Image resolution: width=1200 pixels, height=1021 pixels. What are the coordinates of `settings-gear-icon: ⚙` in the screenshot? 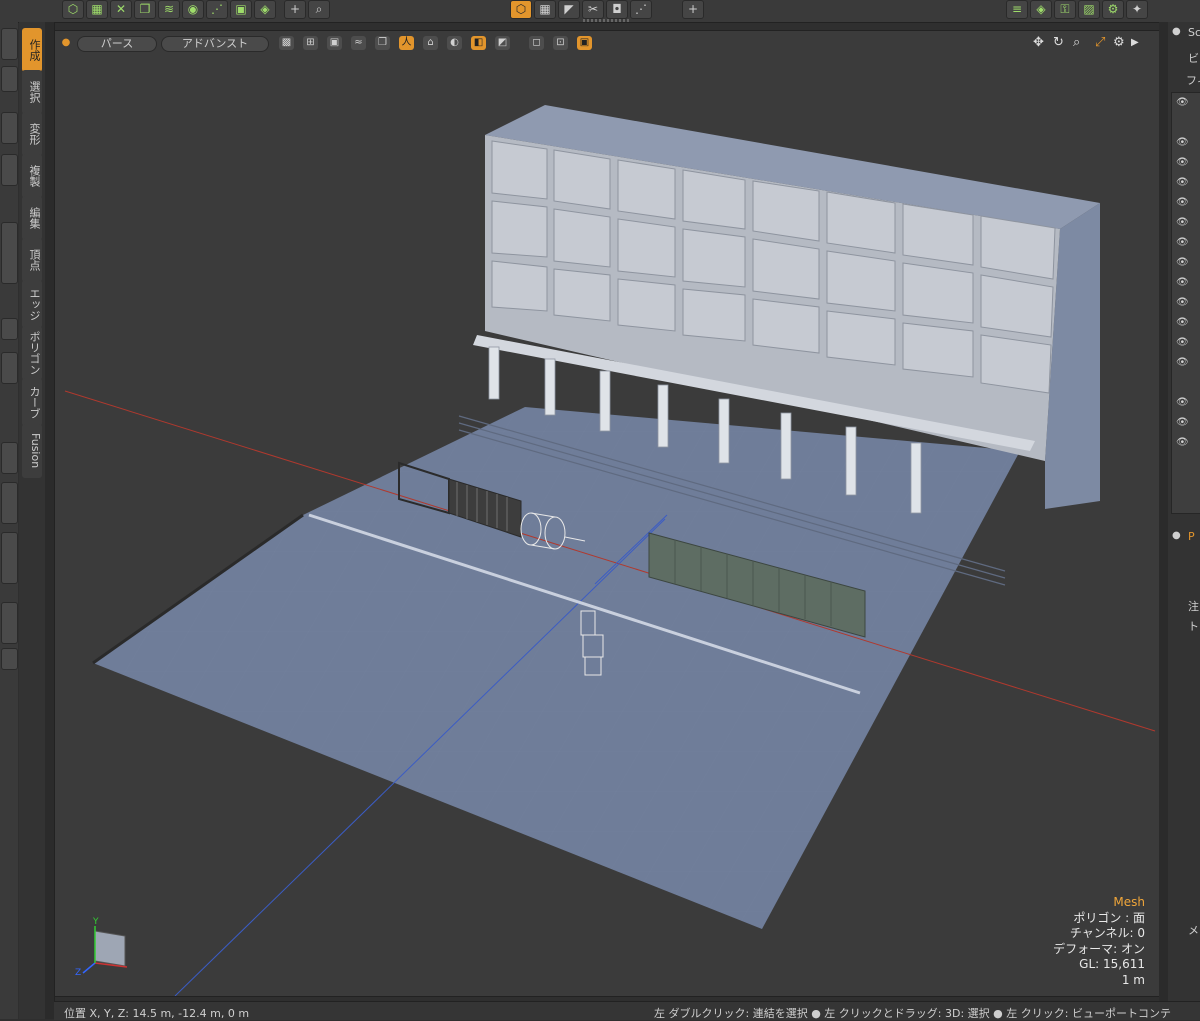 It's located at (1113, 9).